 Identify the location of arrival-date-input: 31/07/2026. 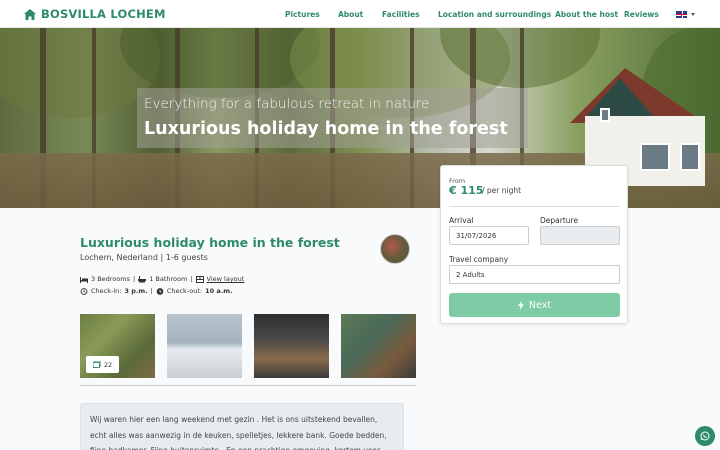
(489, 235).